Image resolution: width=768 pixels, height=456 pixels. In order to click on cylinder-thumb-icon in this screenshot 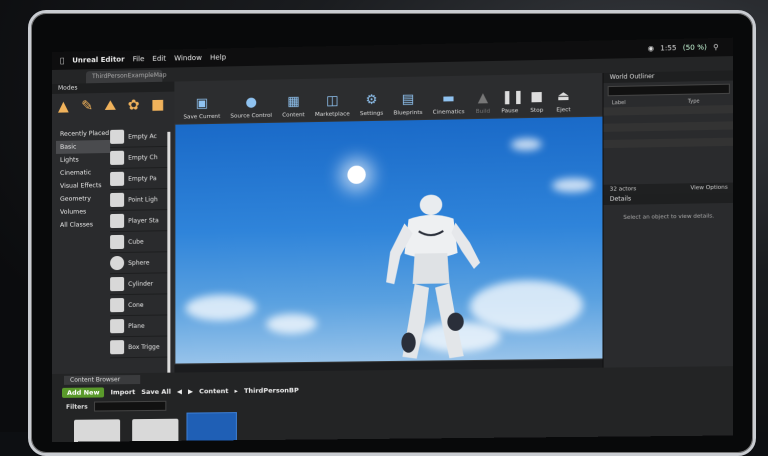, I will do `click(117, 284)`.